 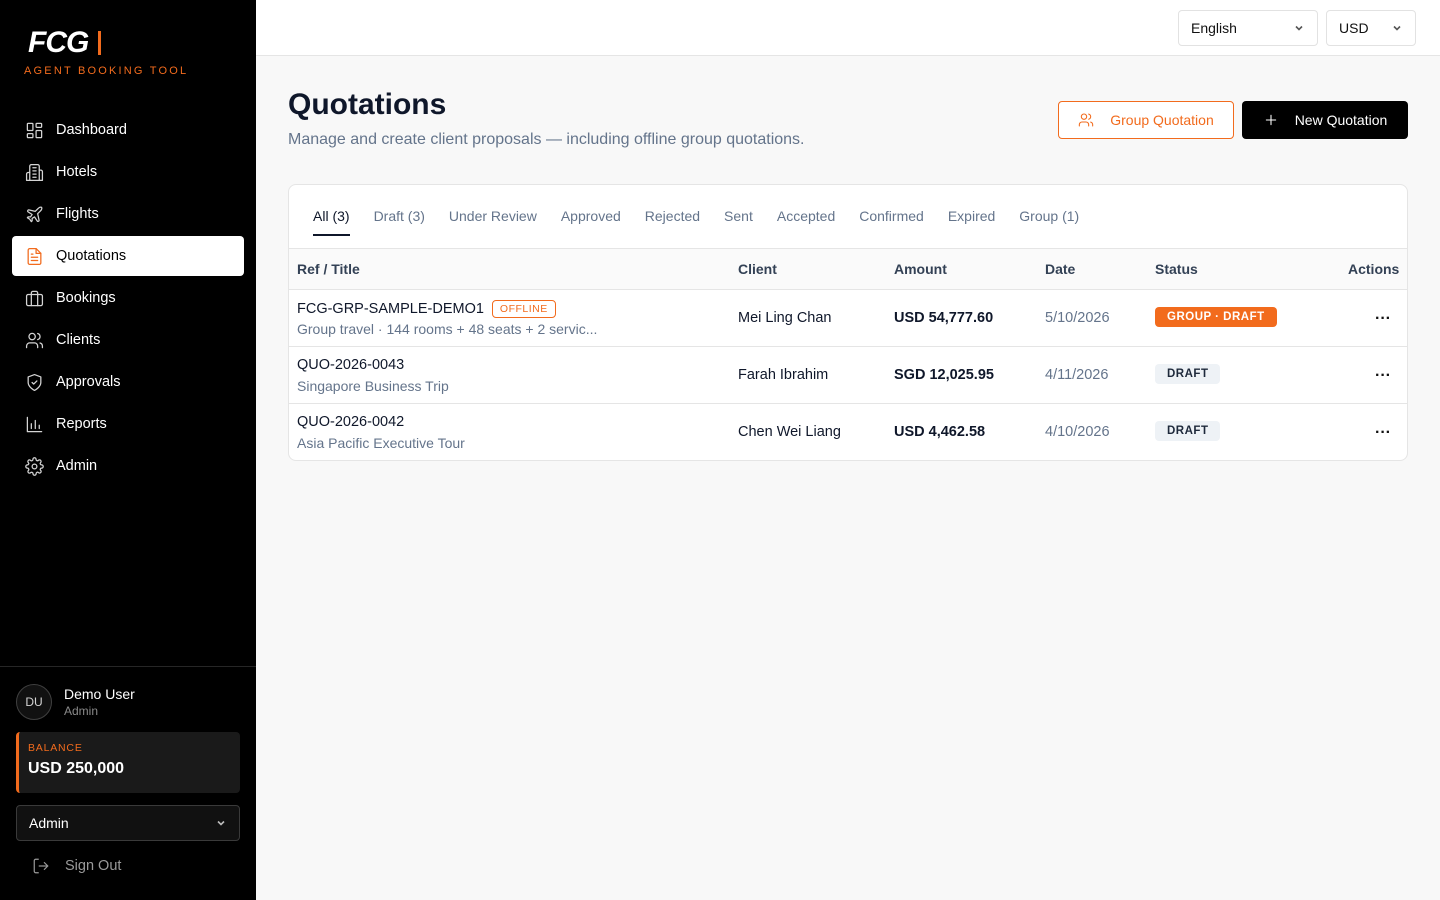 I want to click on sidebar-item-clients: Clients, so click(x=128, y=340).